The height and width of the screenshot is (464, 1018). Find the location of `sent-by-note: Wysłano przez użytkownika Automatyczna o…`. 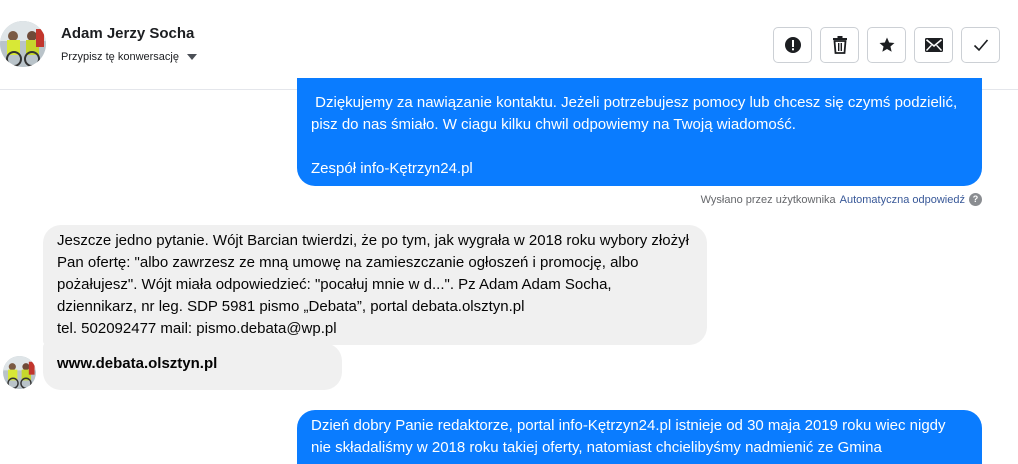

sent-by-note: Wysłano przez użytkownika Automatyczna o… is located at coordinates (841, 199).